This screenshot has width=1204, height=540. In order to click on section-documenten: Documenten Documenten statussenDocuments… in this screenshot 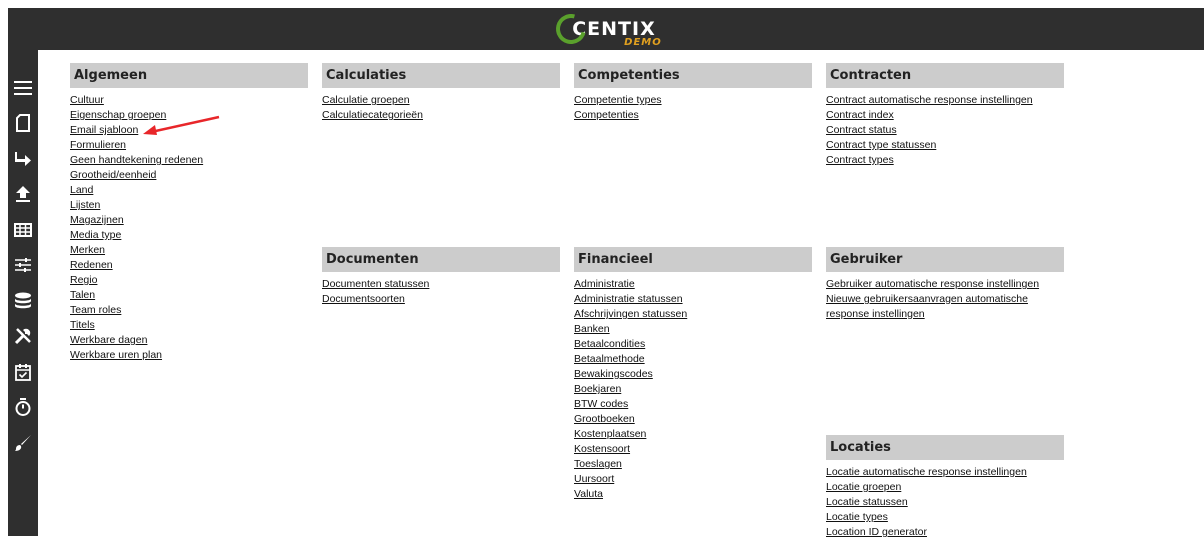, I will do `click(441, 277)`.